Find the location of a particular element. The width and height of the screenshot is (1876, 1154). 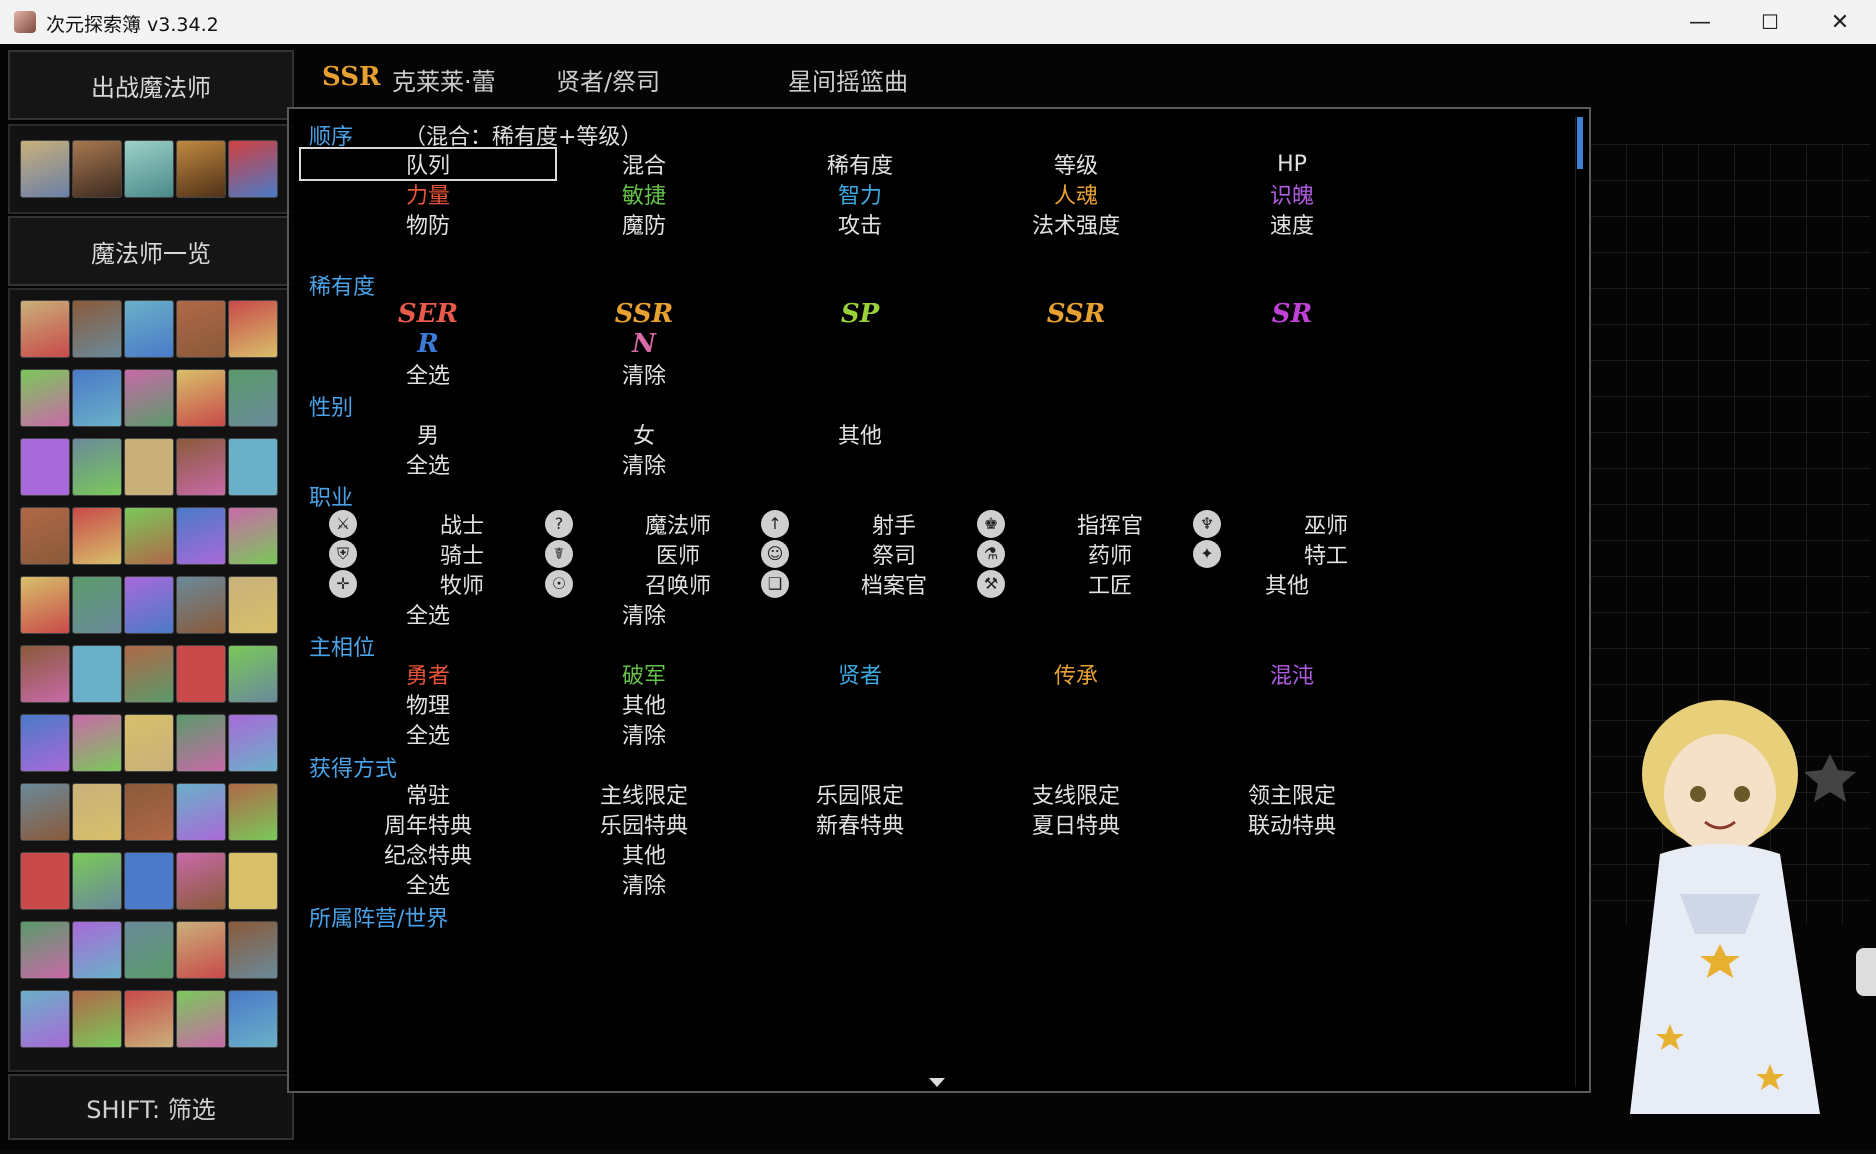

scrollbar-thumb is located at coordinates (1580, 143).